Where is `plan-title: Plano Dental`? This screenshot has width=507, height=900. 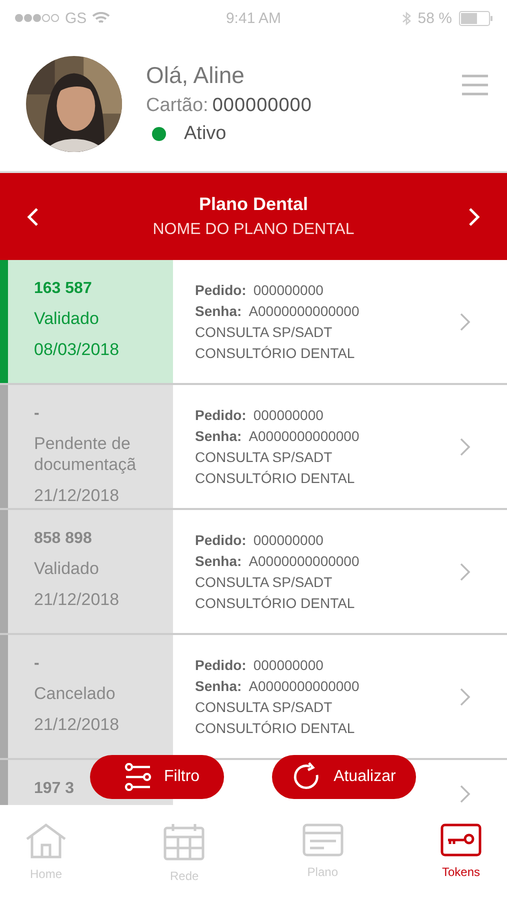 plan-title: Plano Dental is located at coordinates (253, 204).